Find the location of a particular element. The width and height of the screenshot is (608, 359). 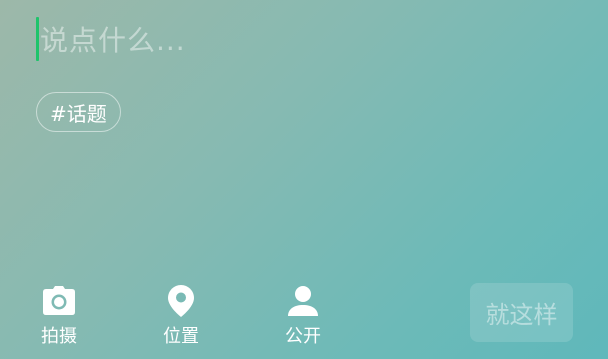

text-caret is located at coordinates (37, 39).